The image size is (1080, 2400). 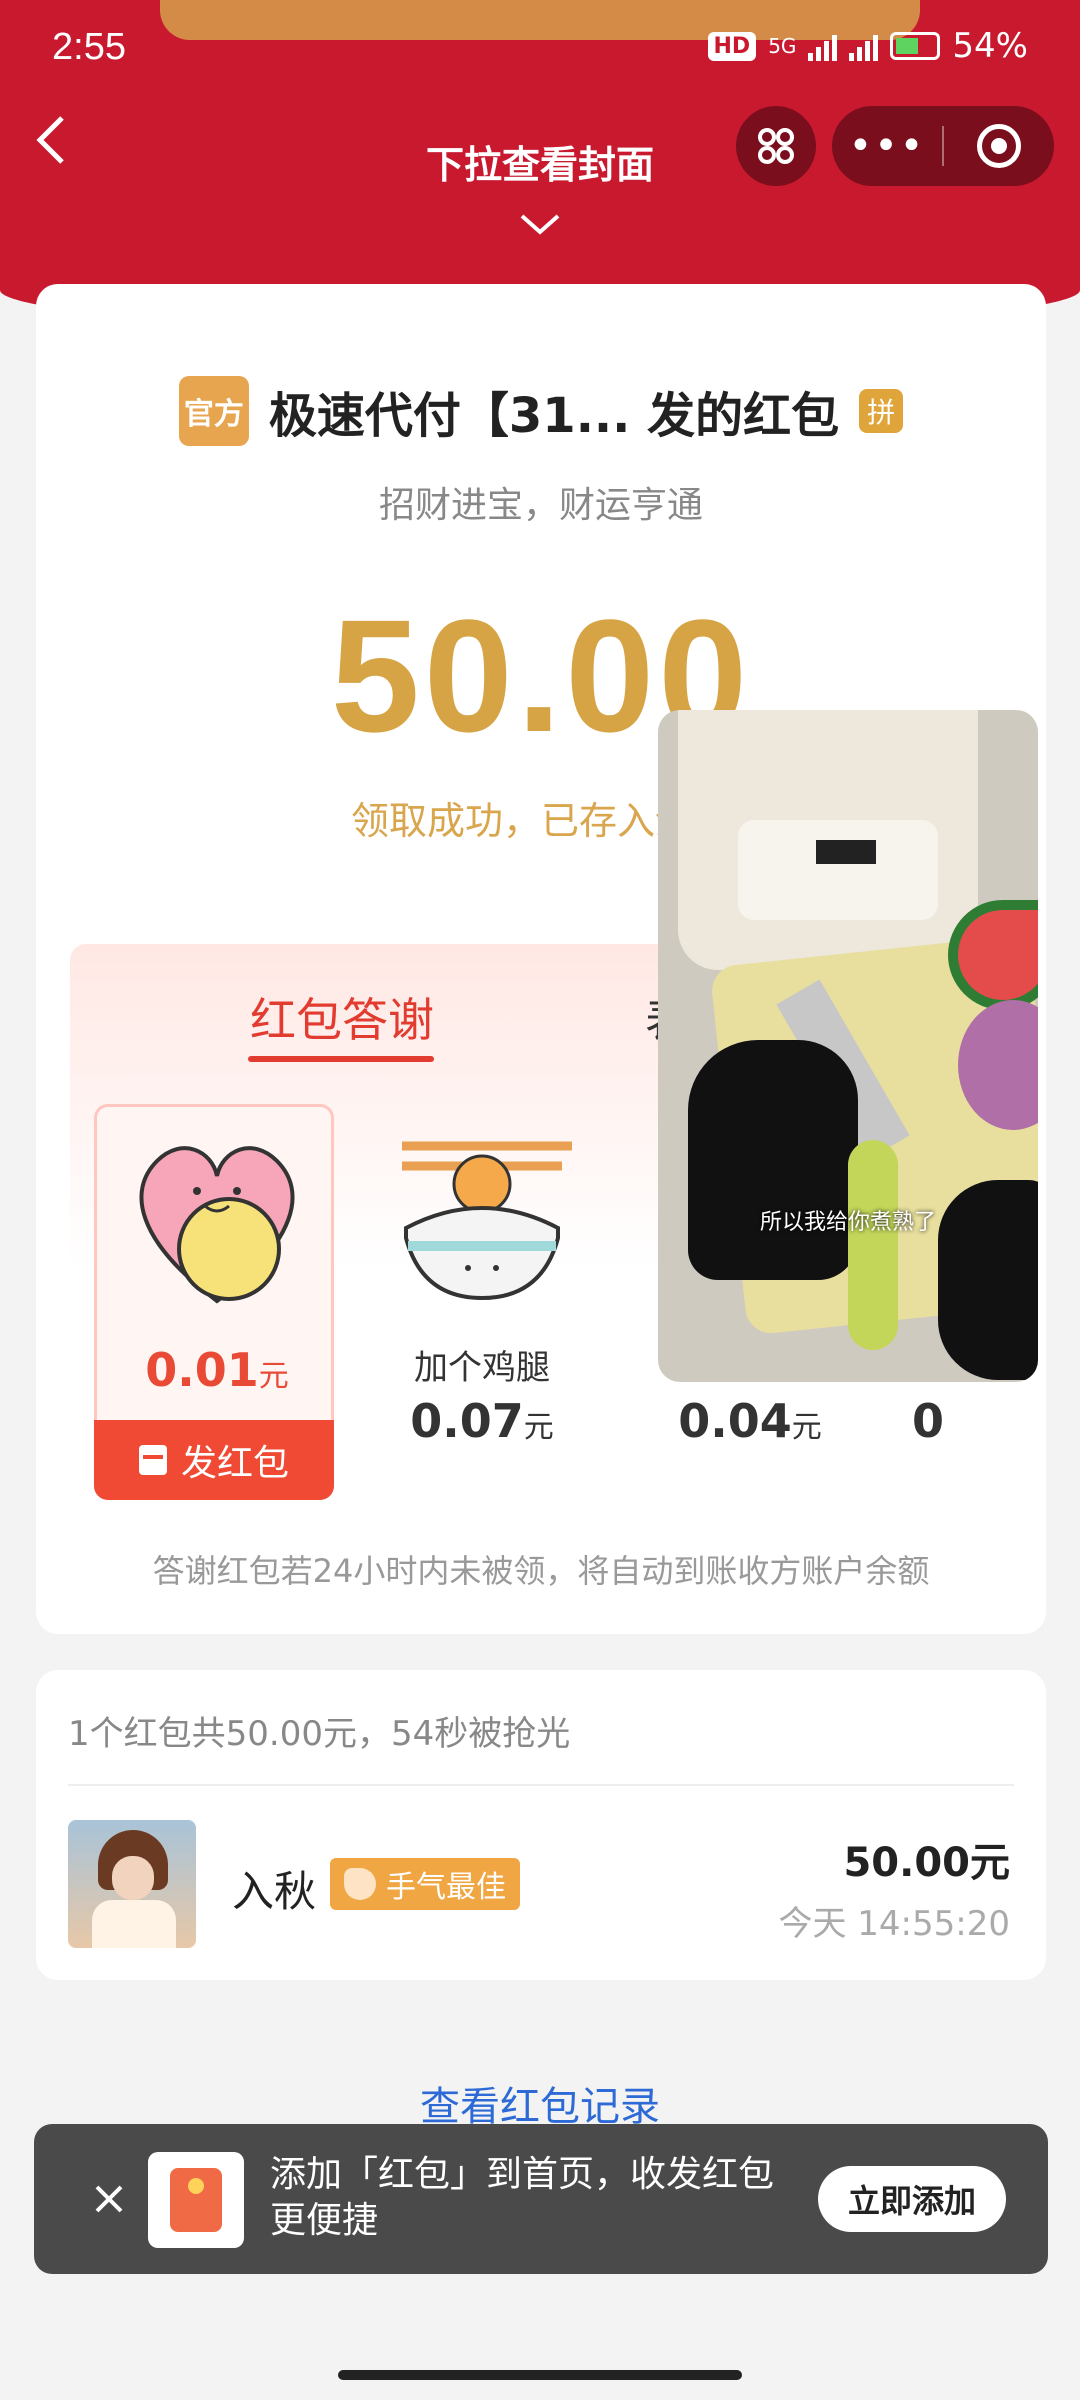 I want to click on rice-bowl-icon, so click(x=487, y=1221).